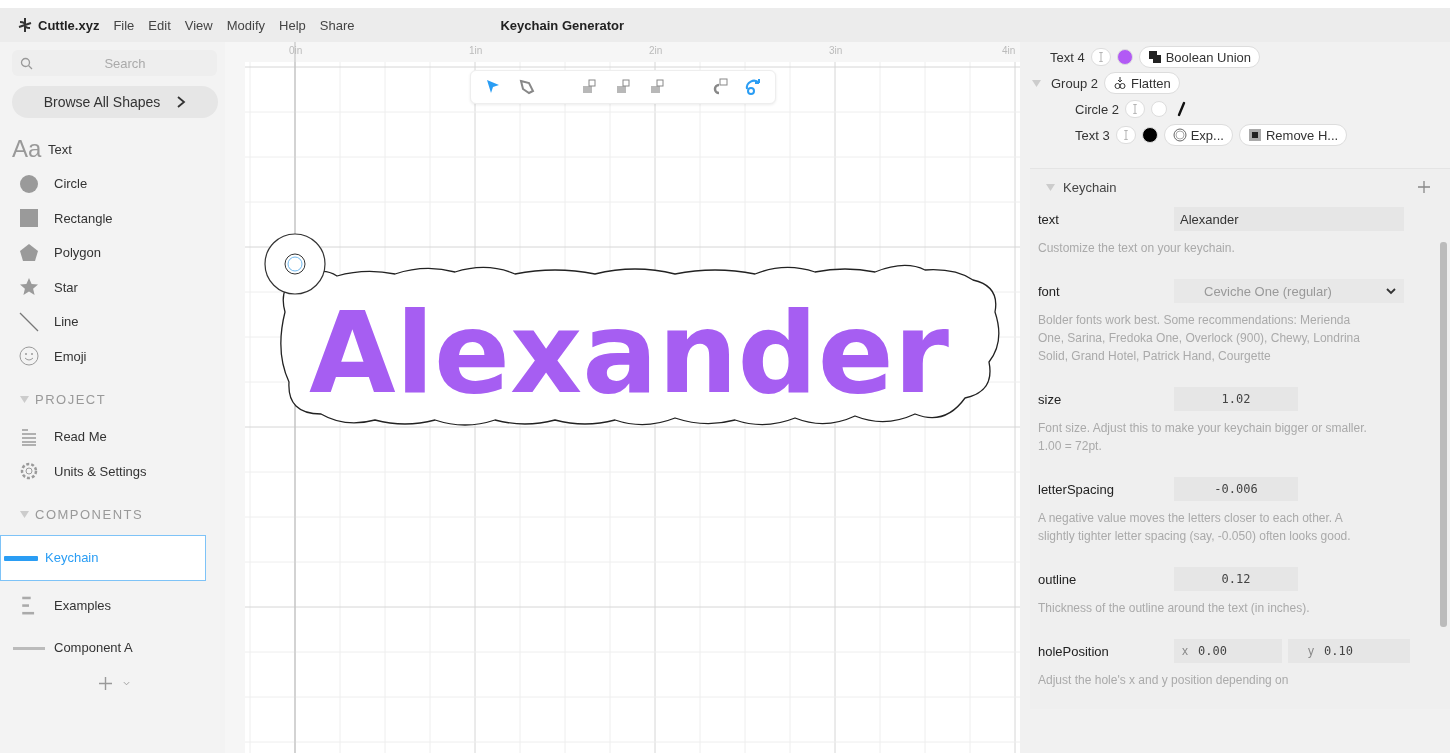  Describe the element at coordinates (25, 25) in the screenshot. I see `logo-icon` at that location.